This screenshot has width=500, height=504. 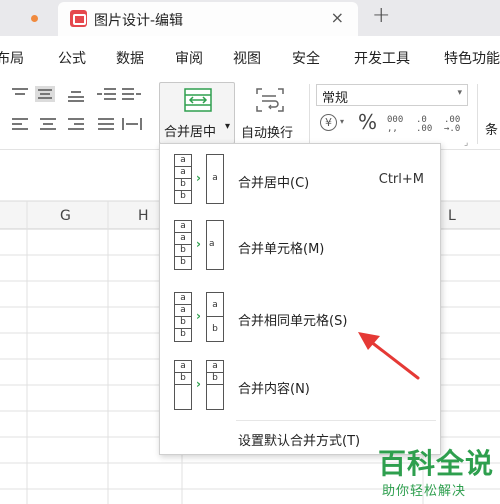 I want to click on wrap-text-button: 自动换行, so click(x=271, y=113).